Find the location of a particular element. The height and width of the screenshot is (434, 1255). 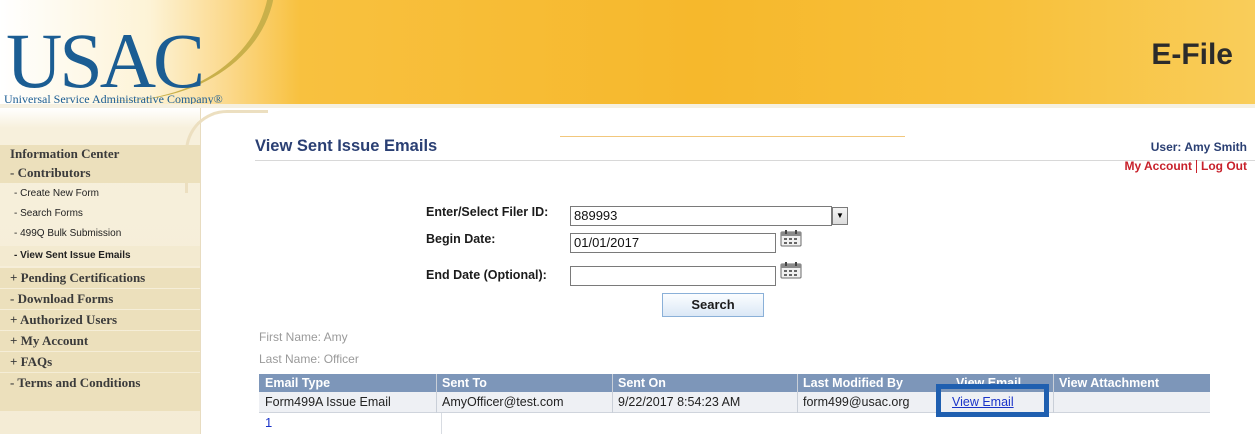

title-divider is located at coordinates (755, 160).